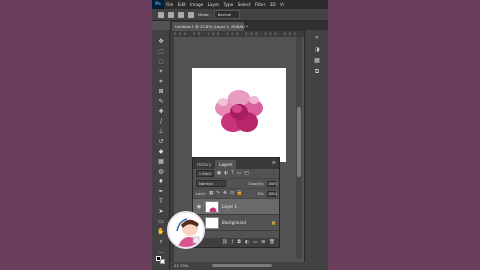  I want to click on layers-footer: ⛓ ƒ ◘ ◐ ▭ ⊞ 🗑, so click(236, 242).